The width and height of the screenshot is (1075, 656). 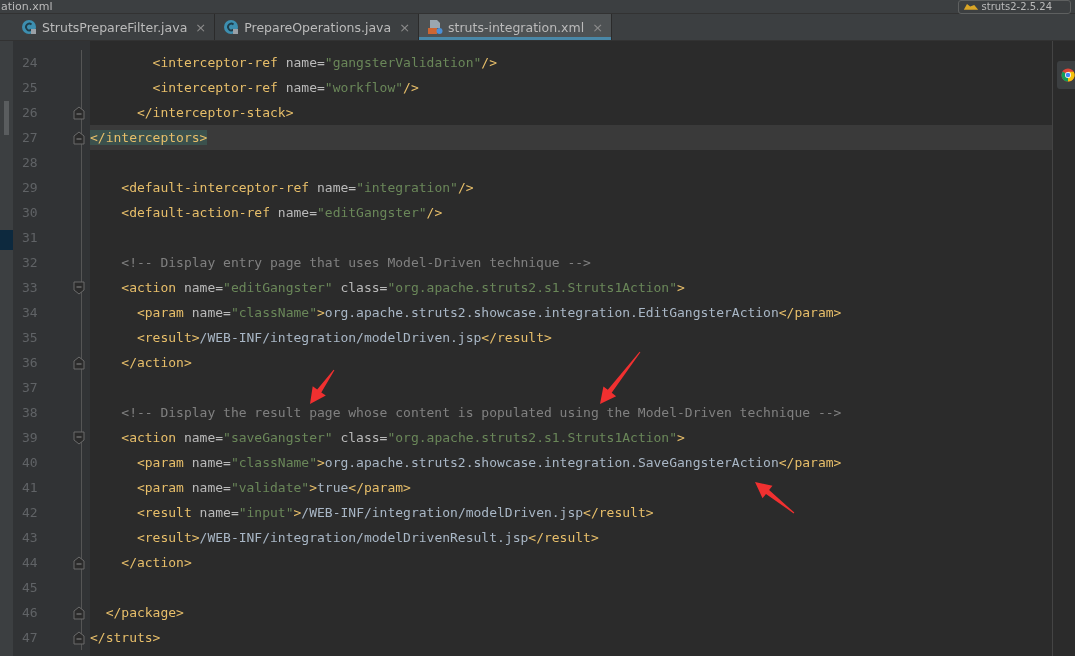 I want to click on code-line: <interceptor-ref name="gangsterValidation"/>, so click(x=324, y=62).